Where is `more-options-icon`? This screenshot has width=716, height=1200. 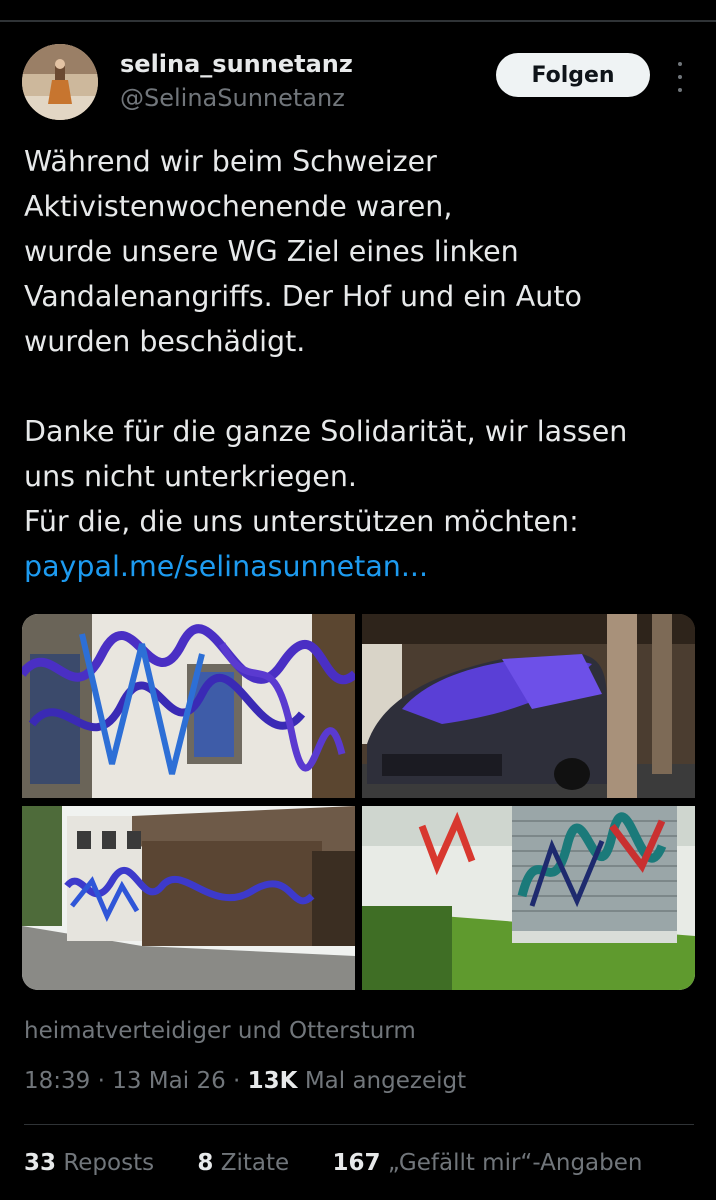
more-options-icon is located at coordinates (680, 77).